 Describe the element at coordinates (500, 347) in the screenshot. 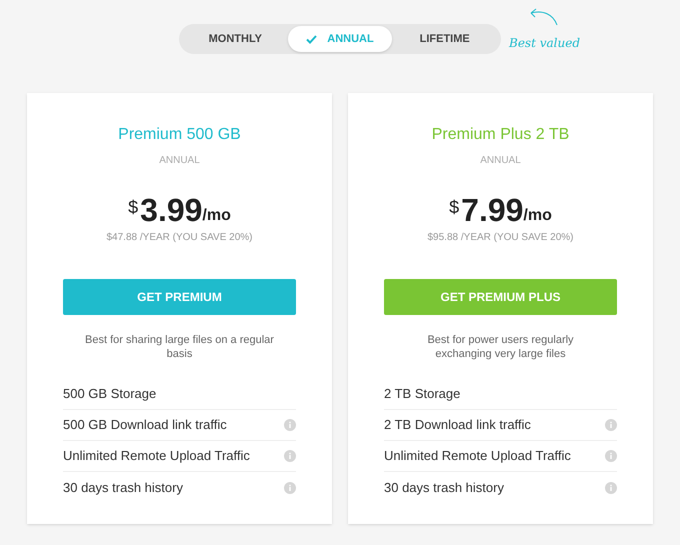

I see `plan-description: Best for power users regularly exchanging very large files` at that location.